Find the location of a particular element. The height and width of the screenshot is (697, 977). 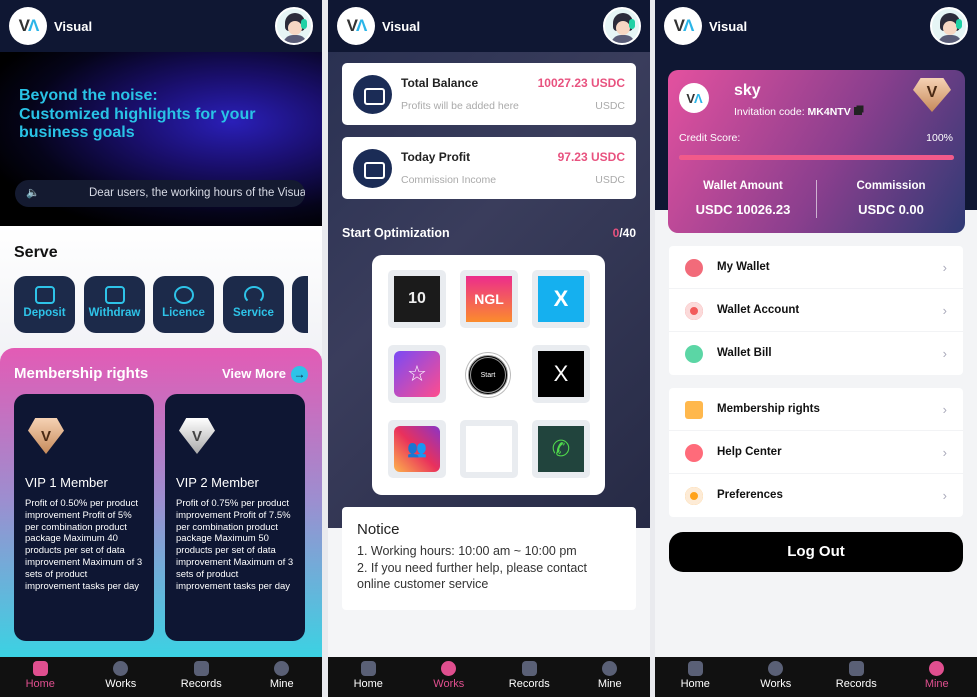

copy-icon is located at coordinates (857, 111).